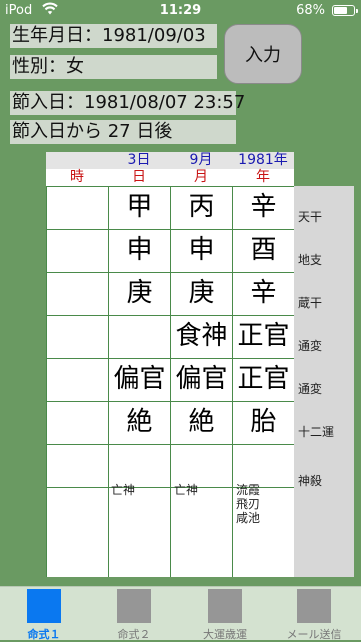  I want to click on row-label-tsuhen-1: 通変, so click(310, 346).